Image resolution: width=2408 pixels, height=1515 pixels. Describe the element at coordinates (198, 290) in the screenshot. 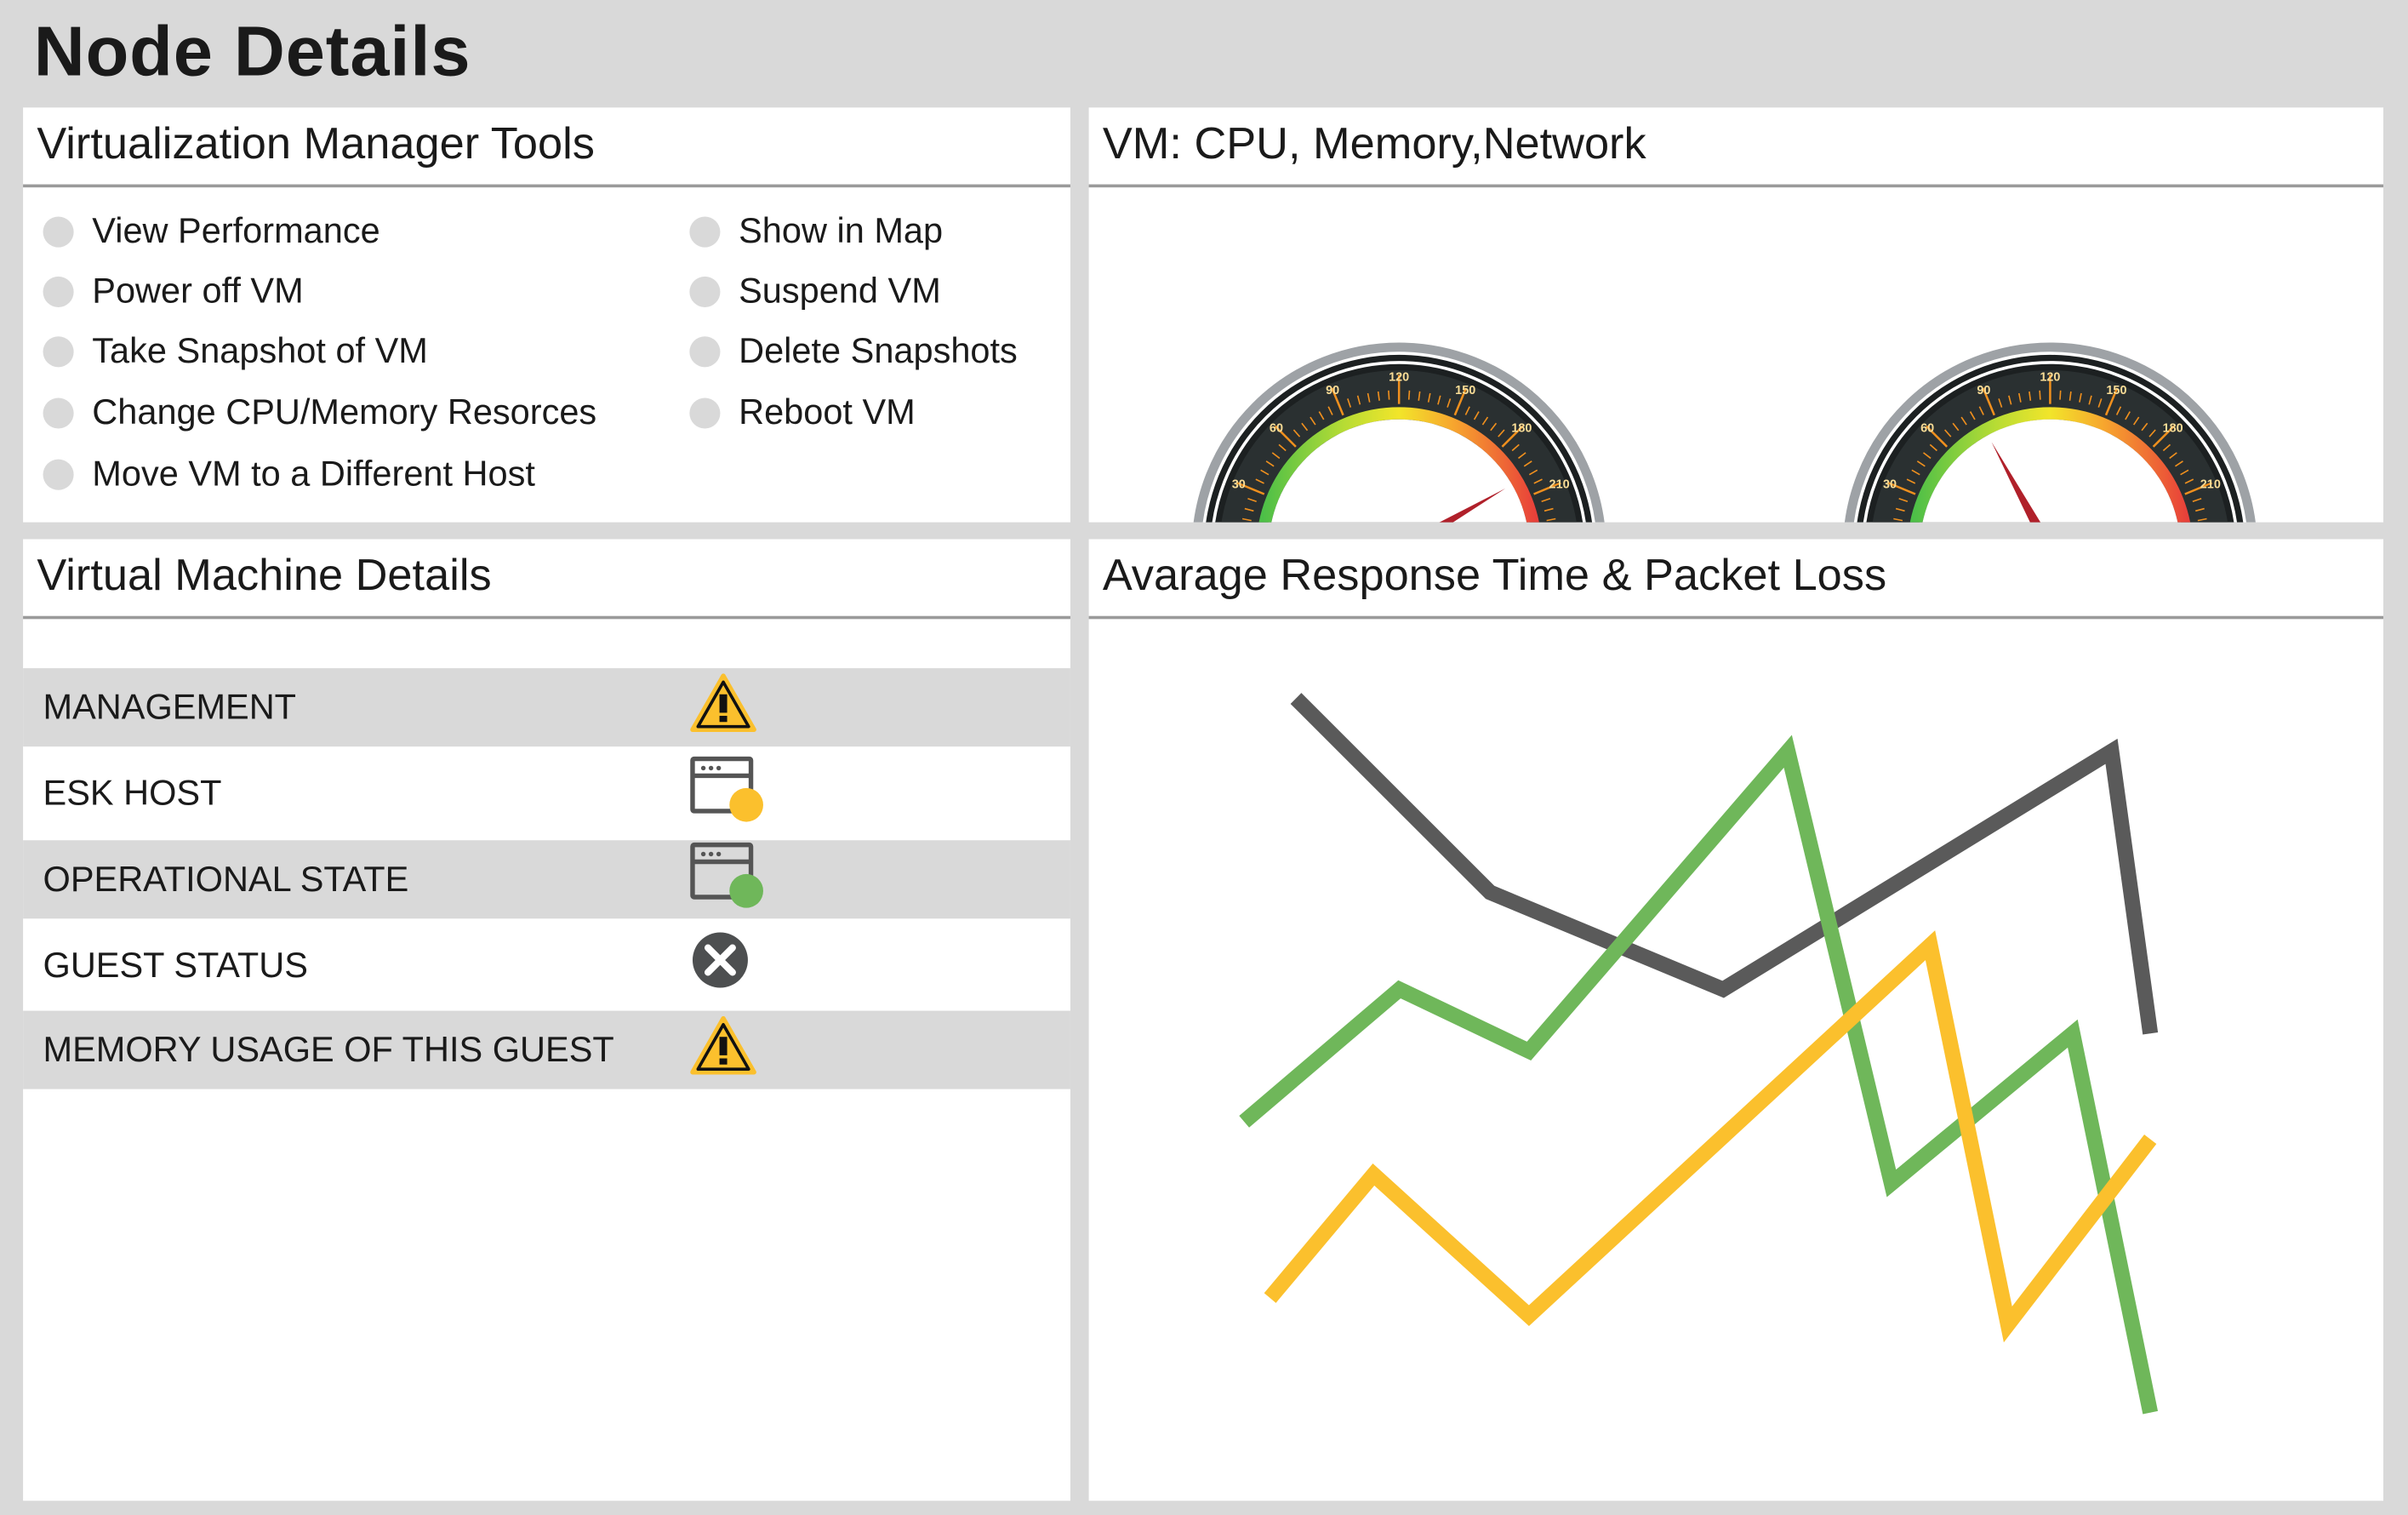

I see `tool-label: Power off VM` at that location.